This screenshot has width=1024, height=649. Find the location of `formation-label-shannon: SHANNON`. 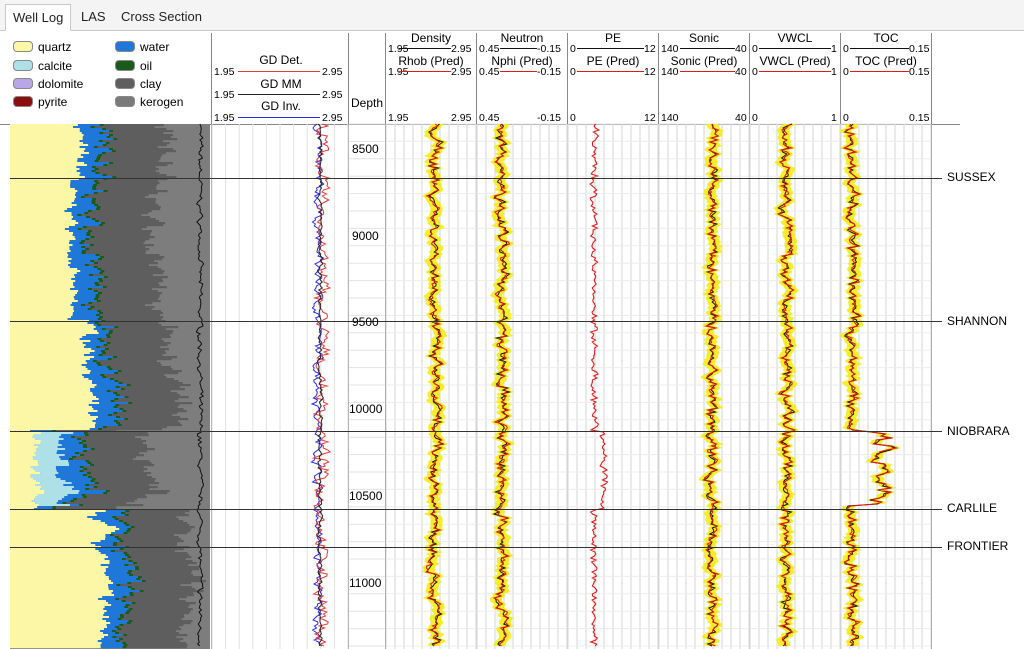

formation-label-shannon: SHANNON is located at coordinates (977, 321).